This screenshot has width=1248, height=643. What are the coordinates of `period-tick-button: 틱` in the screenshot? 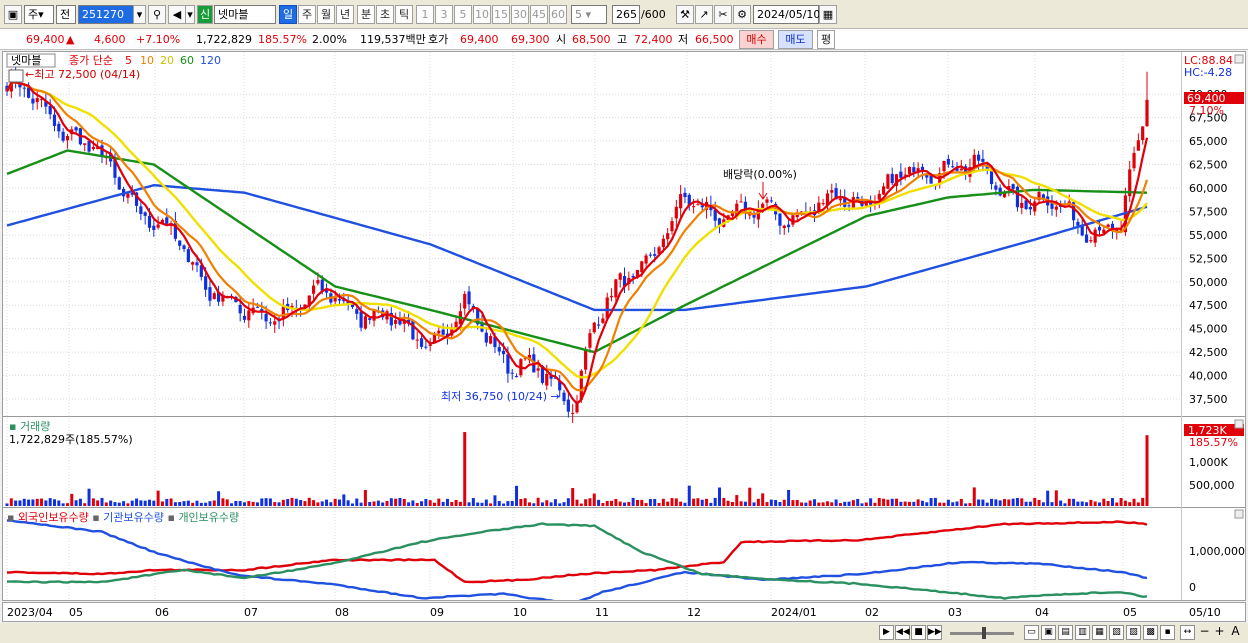 It's located at (404, 14).